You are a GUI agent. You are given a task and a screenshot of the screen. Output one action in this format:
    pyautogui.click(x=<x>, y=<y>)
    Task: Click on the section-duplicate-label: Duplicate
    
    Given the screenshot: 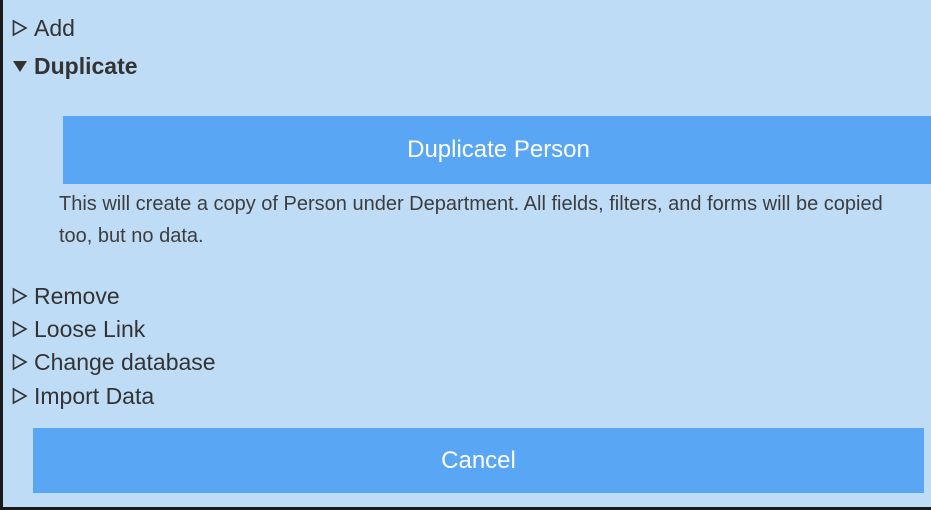 What is the action you would take?
    pyautogui.click(x=86, y=66)
    